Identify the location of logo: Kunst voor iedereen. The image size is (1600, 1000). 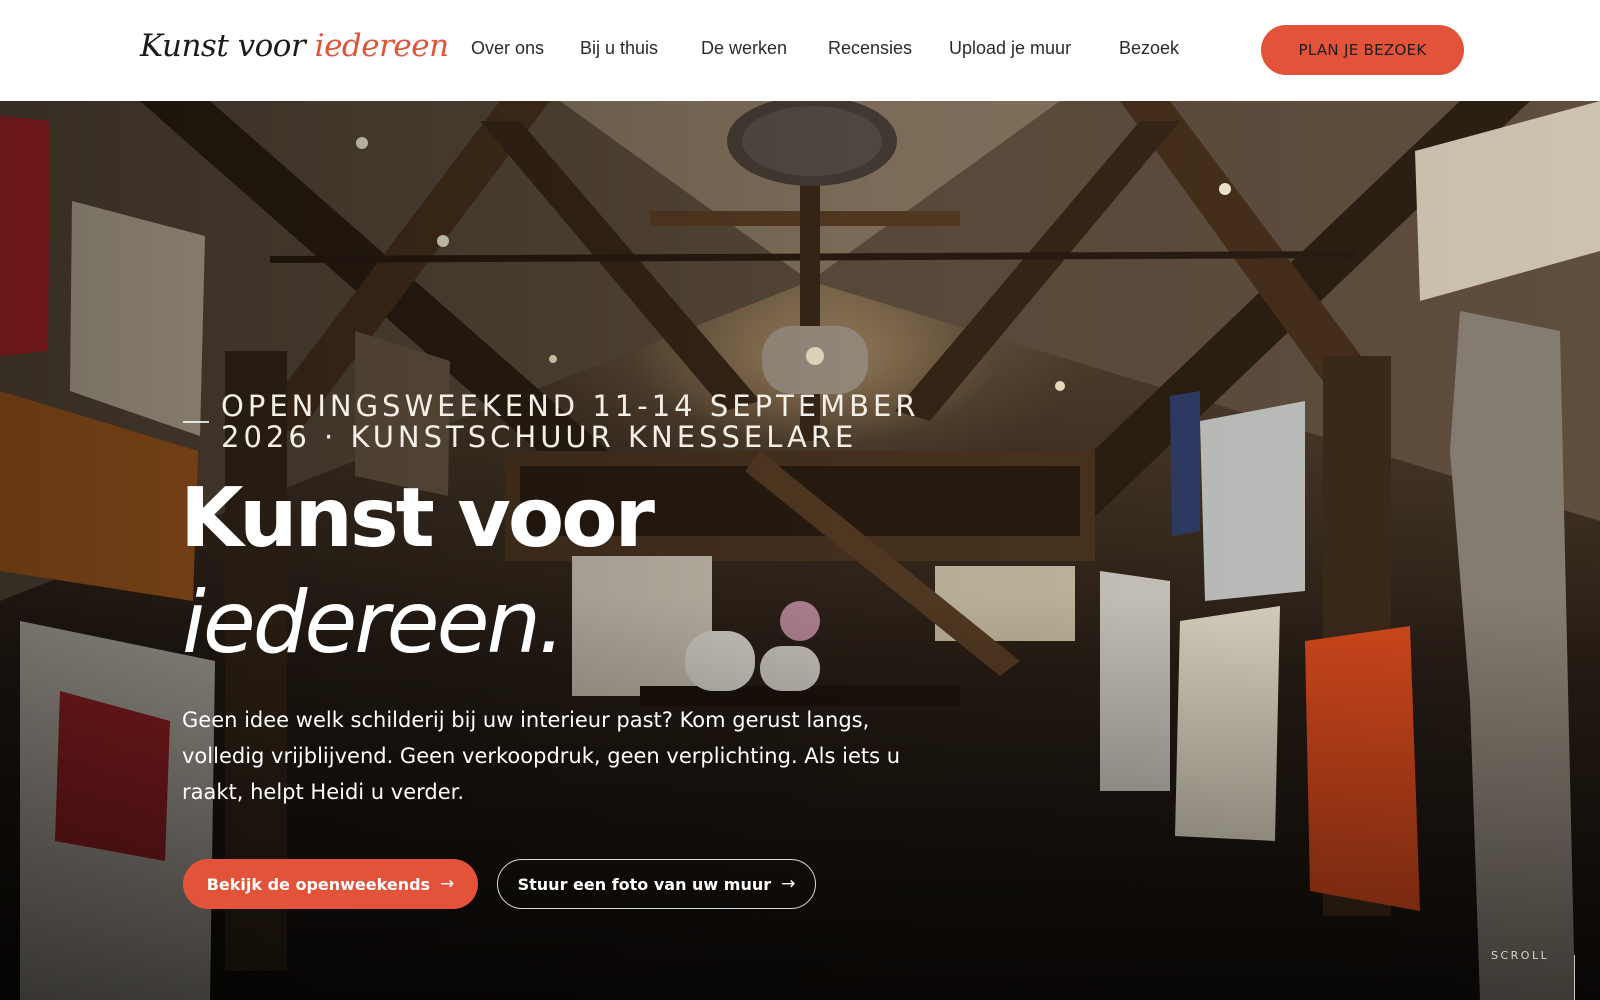
(294, 46).